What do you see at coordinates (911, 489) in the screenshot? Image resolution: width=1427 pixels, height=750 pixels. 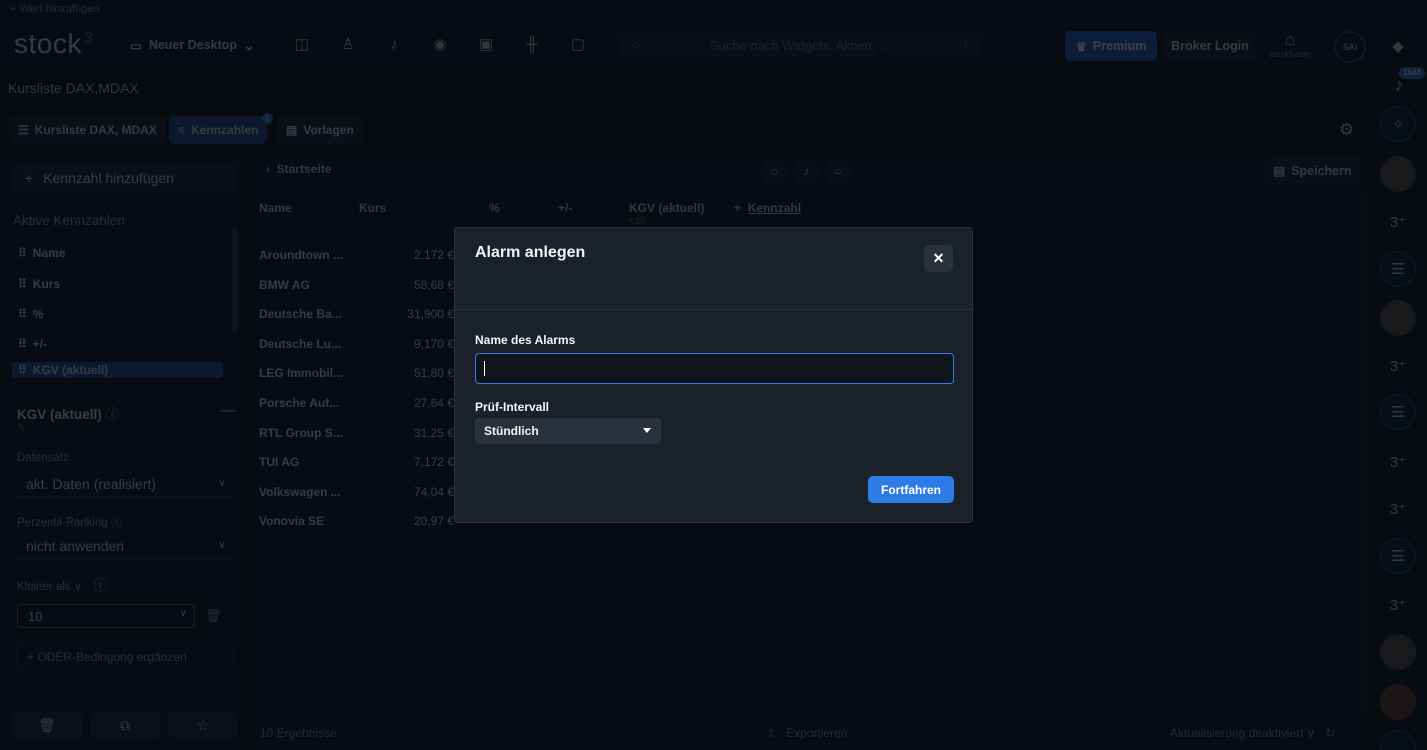 I see `continue-button: Fortfahren` at bounding box center [911, 489].